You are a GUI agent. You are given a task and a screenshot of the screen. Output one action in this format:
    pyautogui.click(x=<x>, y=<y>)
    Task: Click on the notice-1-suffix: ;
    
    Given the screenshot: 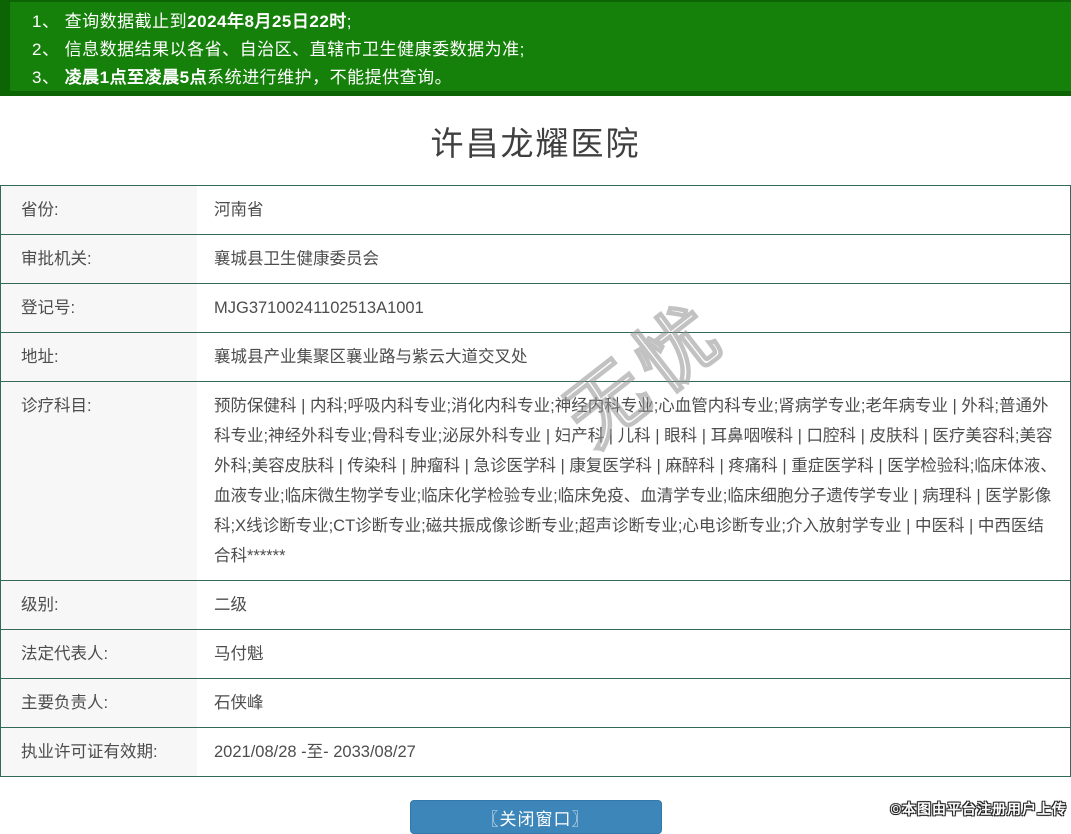 What is the action you would take?
    pyautogui.click(x=349, y=21)
    